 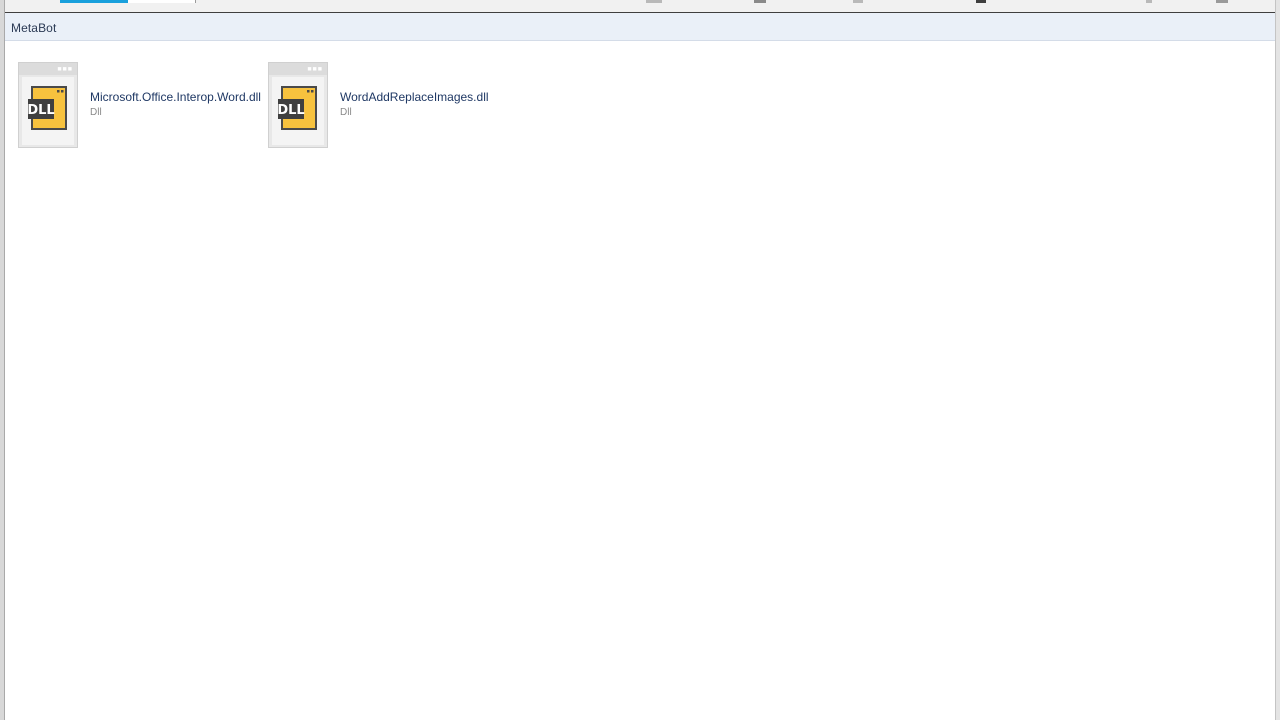 I want to click on file-name: WordAddReplaceImages.dll, so click(x=414, y=97).